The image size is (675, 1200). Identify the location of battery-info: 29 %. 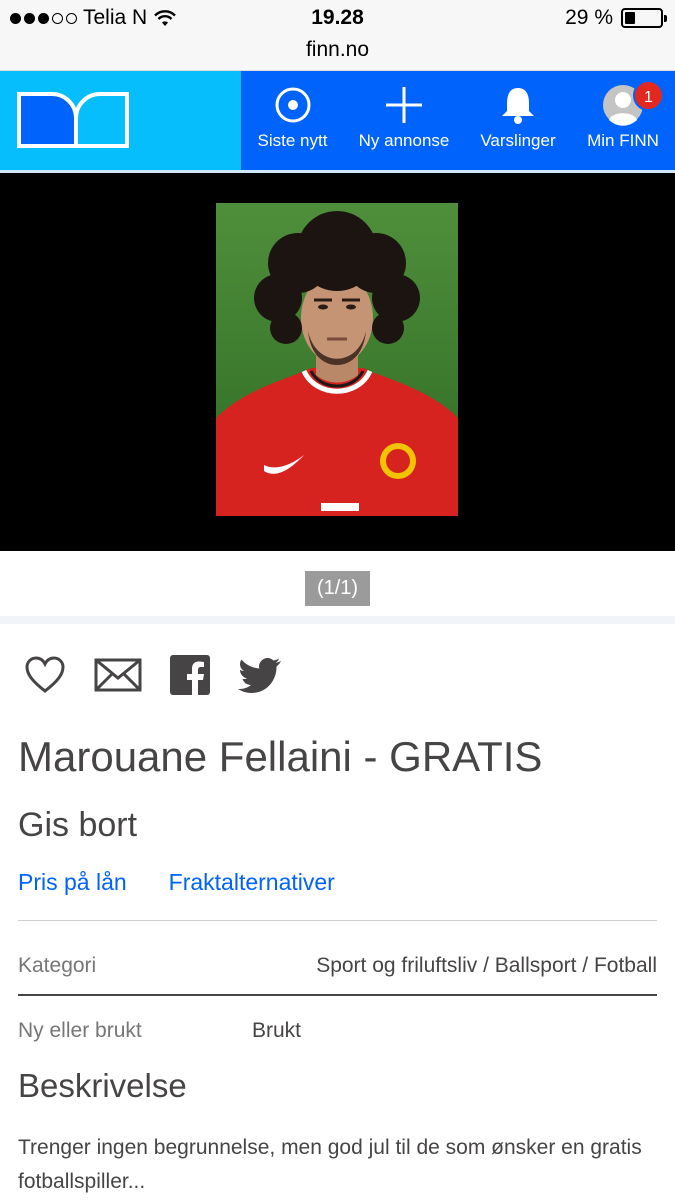
(616, 18).